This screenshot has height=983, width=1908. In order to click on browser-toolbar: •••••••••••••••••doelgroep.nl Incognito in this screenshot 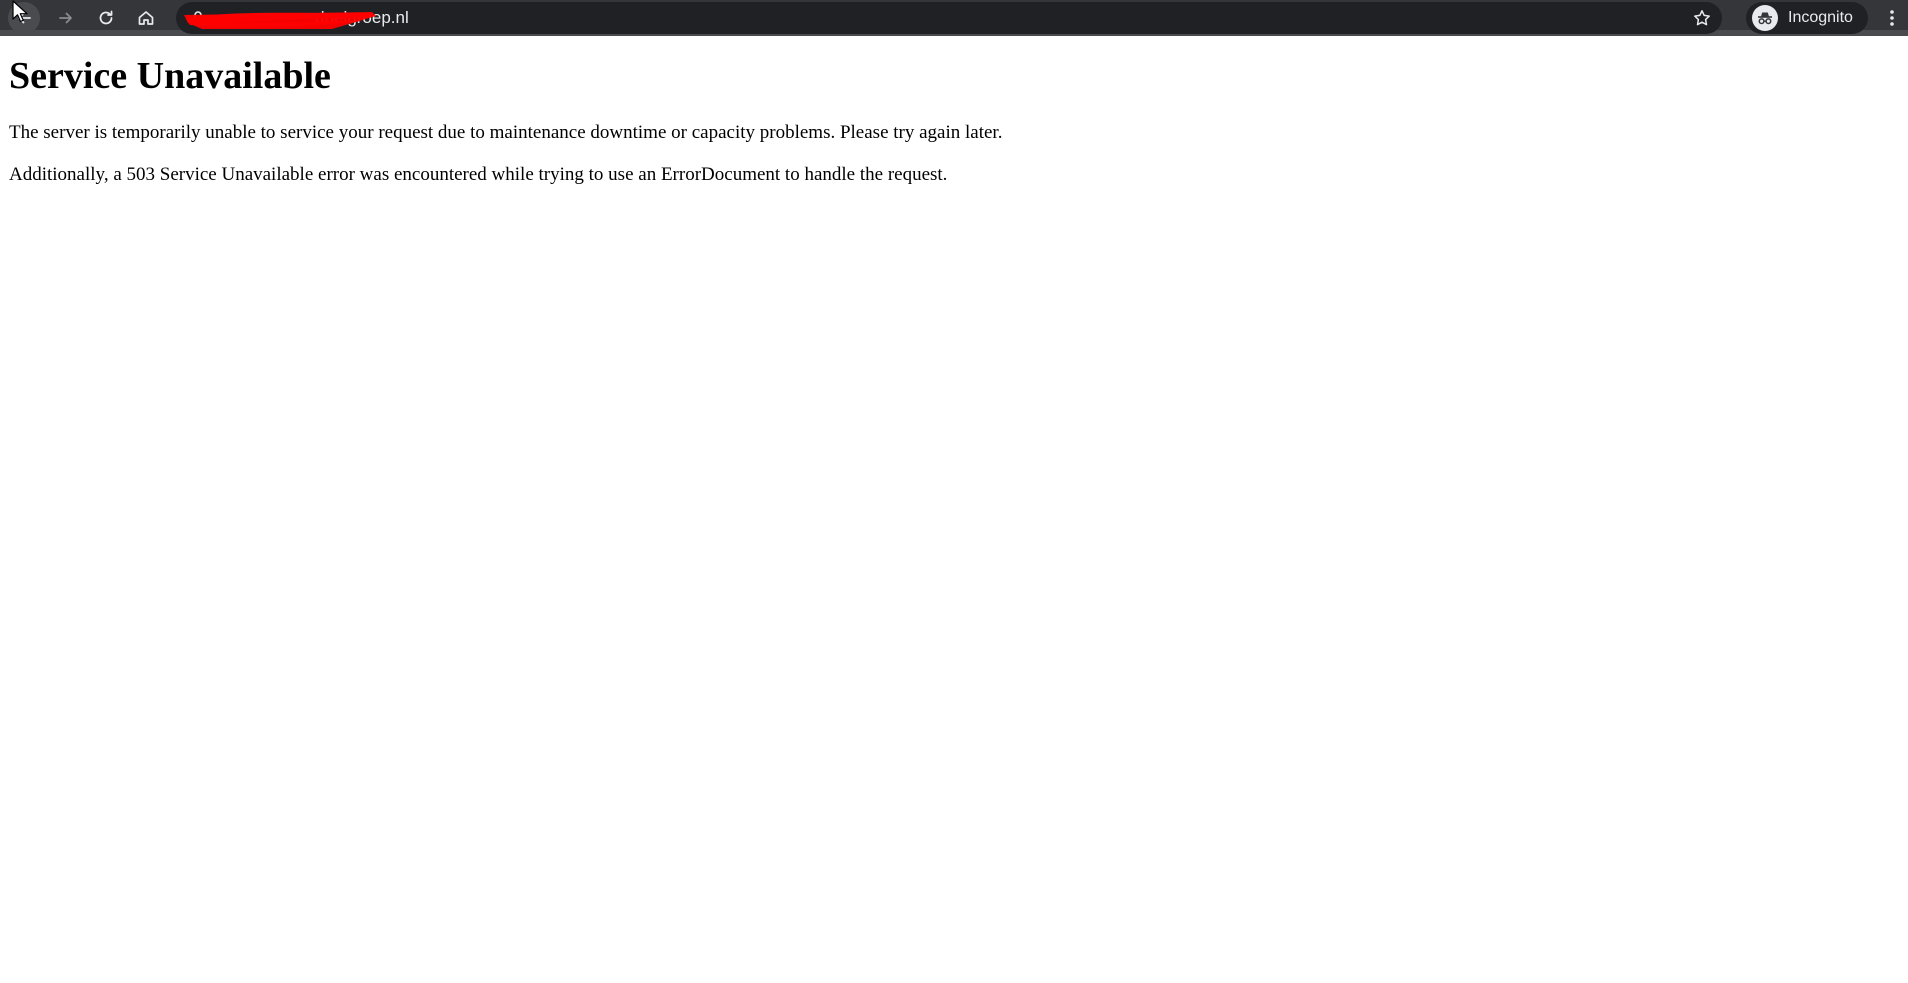, I will do `click(954, 18)`.